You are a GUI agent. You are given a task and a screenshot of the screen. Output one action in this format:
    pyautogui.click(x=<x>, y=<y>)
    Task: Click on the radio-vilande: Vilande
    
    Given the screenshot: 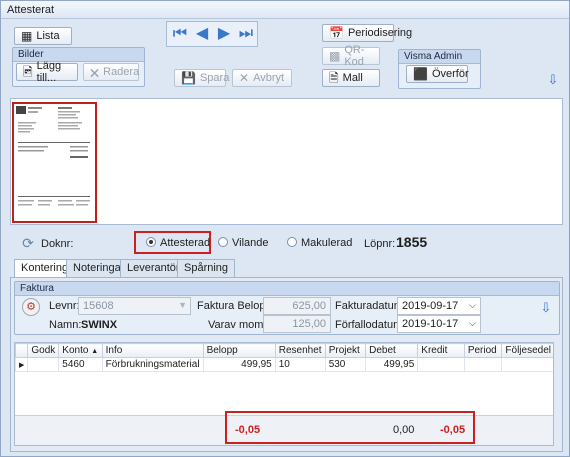 What is the action you would take?
    pyautogui.click(x=243, y=243)
    